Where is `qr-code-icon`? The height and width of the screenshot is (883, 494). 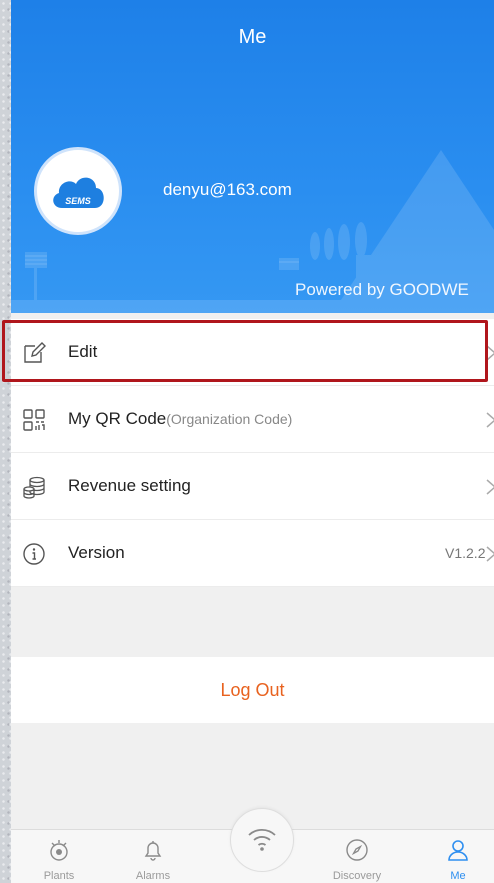
qr-code-icon is located at coordinates (34, 420).